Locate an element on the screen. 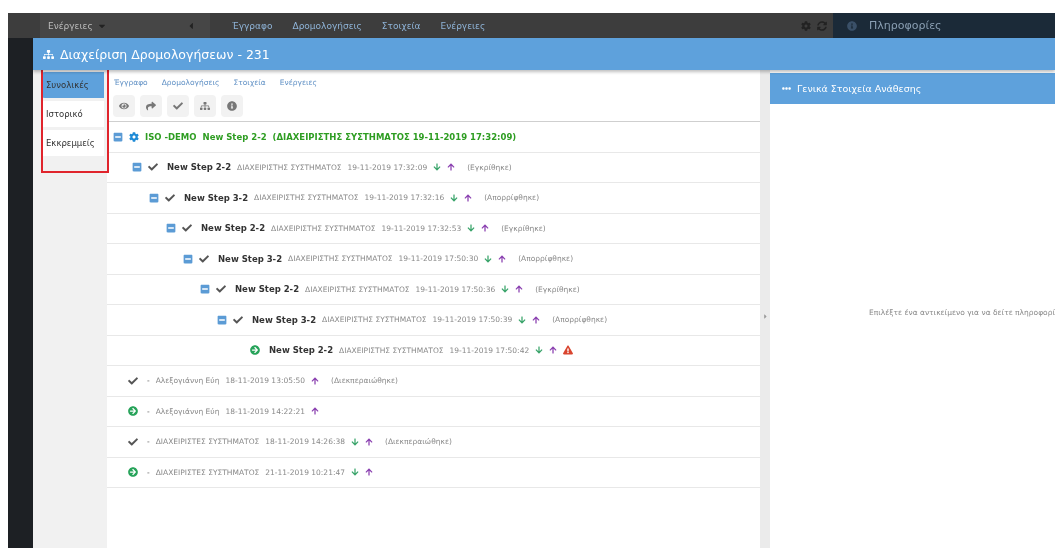 The image size is (1055, 548). hierarchy-button is located at coordinates (205, 106).